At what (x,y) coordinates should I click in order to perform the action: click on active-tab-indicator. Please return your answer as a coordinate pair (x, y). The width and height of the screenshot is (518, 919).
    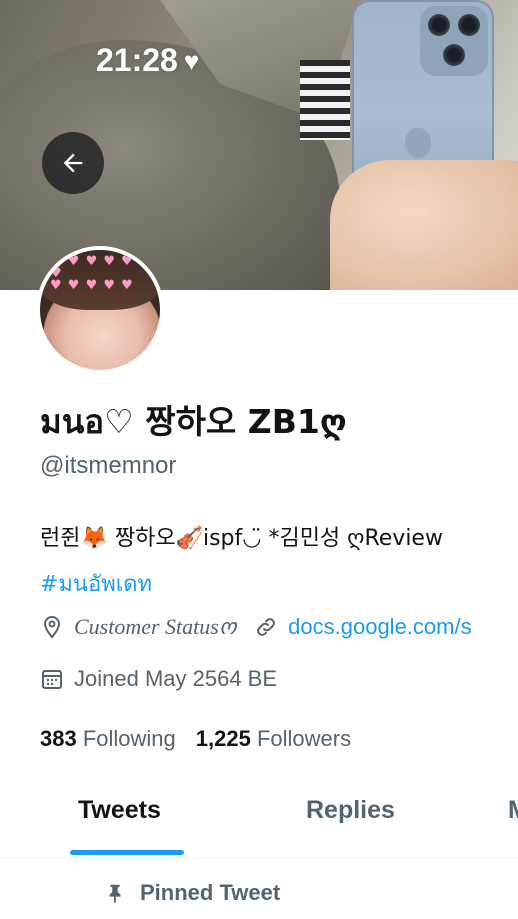
    Looking at the image, I should click on (127, 852).